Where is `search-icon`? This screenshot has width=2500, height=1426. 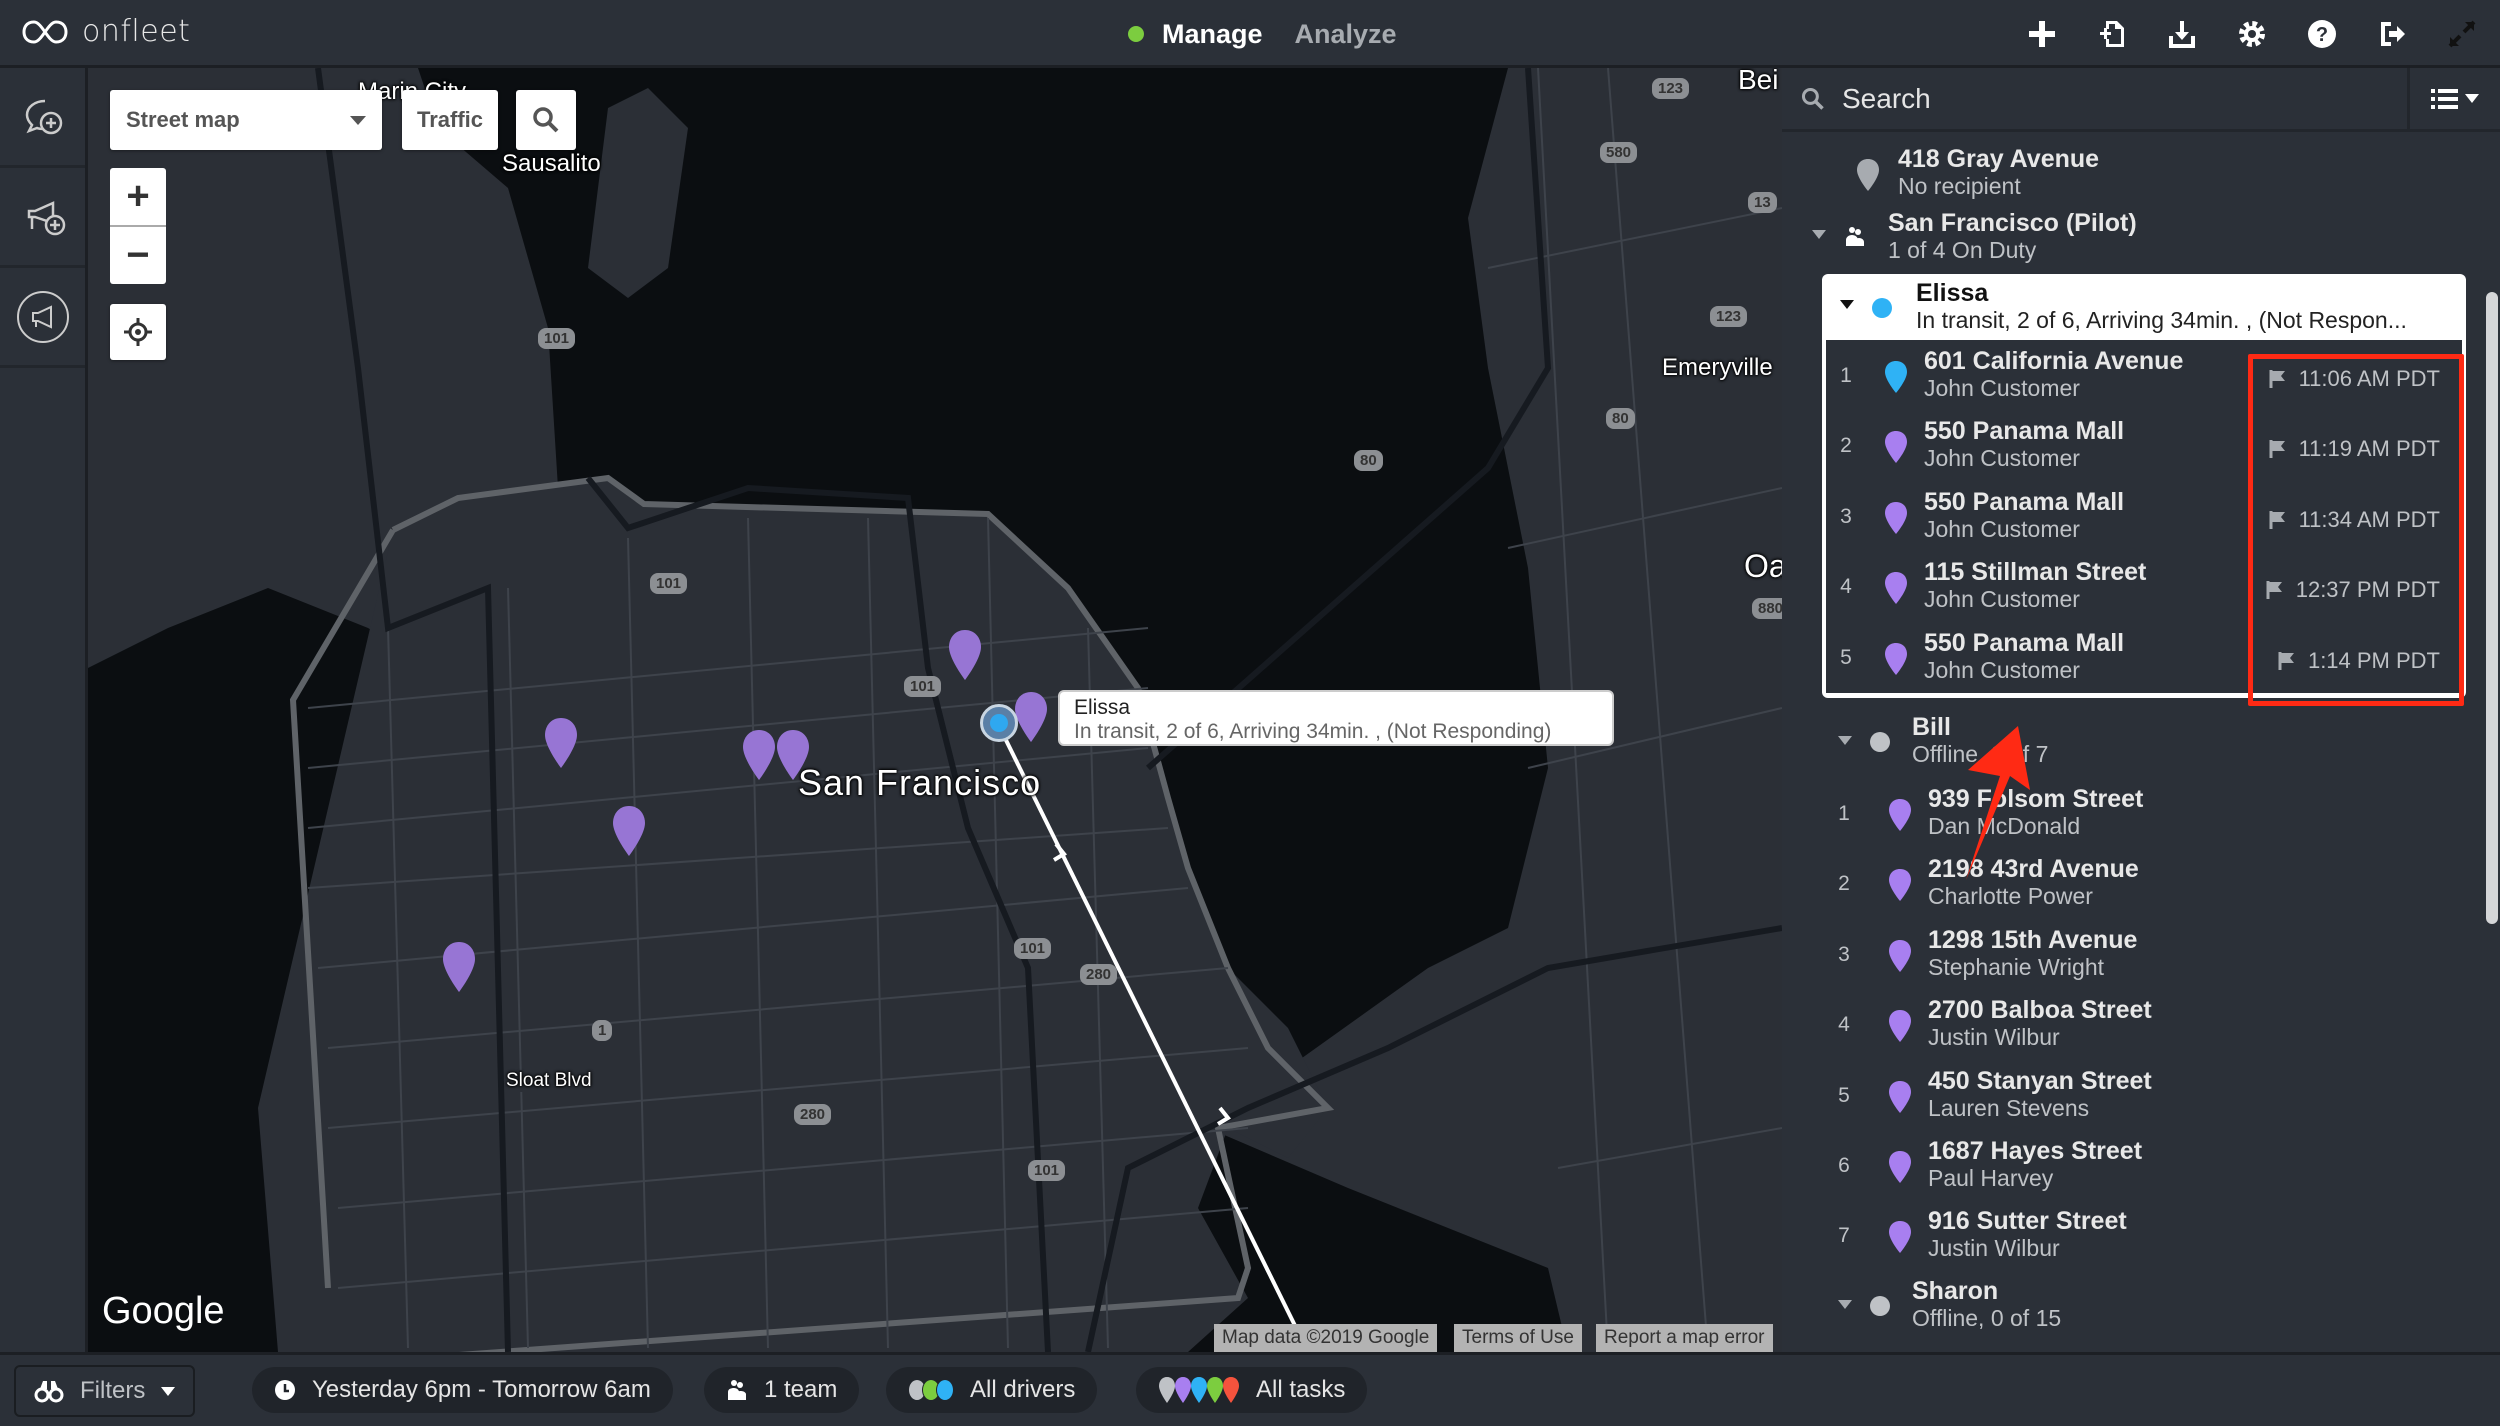
search-icon is located at coordinates (546, 120).